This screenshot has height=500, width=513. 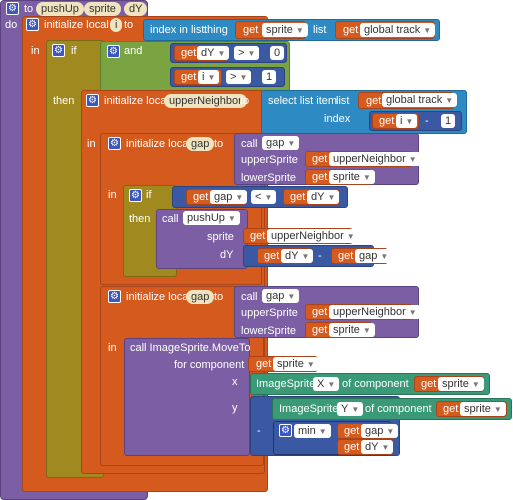 What do you see at coordinates (264, 197) in the screenshot?
I see `lt-operator-dropdown: < ▼` at bounding box center [264, 197].